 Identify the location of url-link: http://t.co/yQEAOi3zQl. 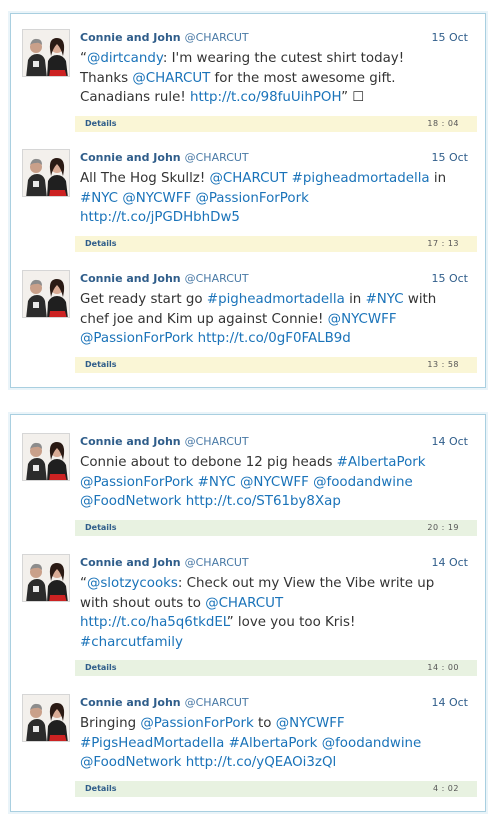
(261, 762).